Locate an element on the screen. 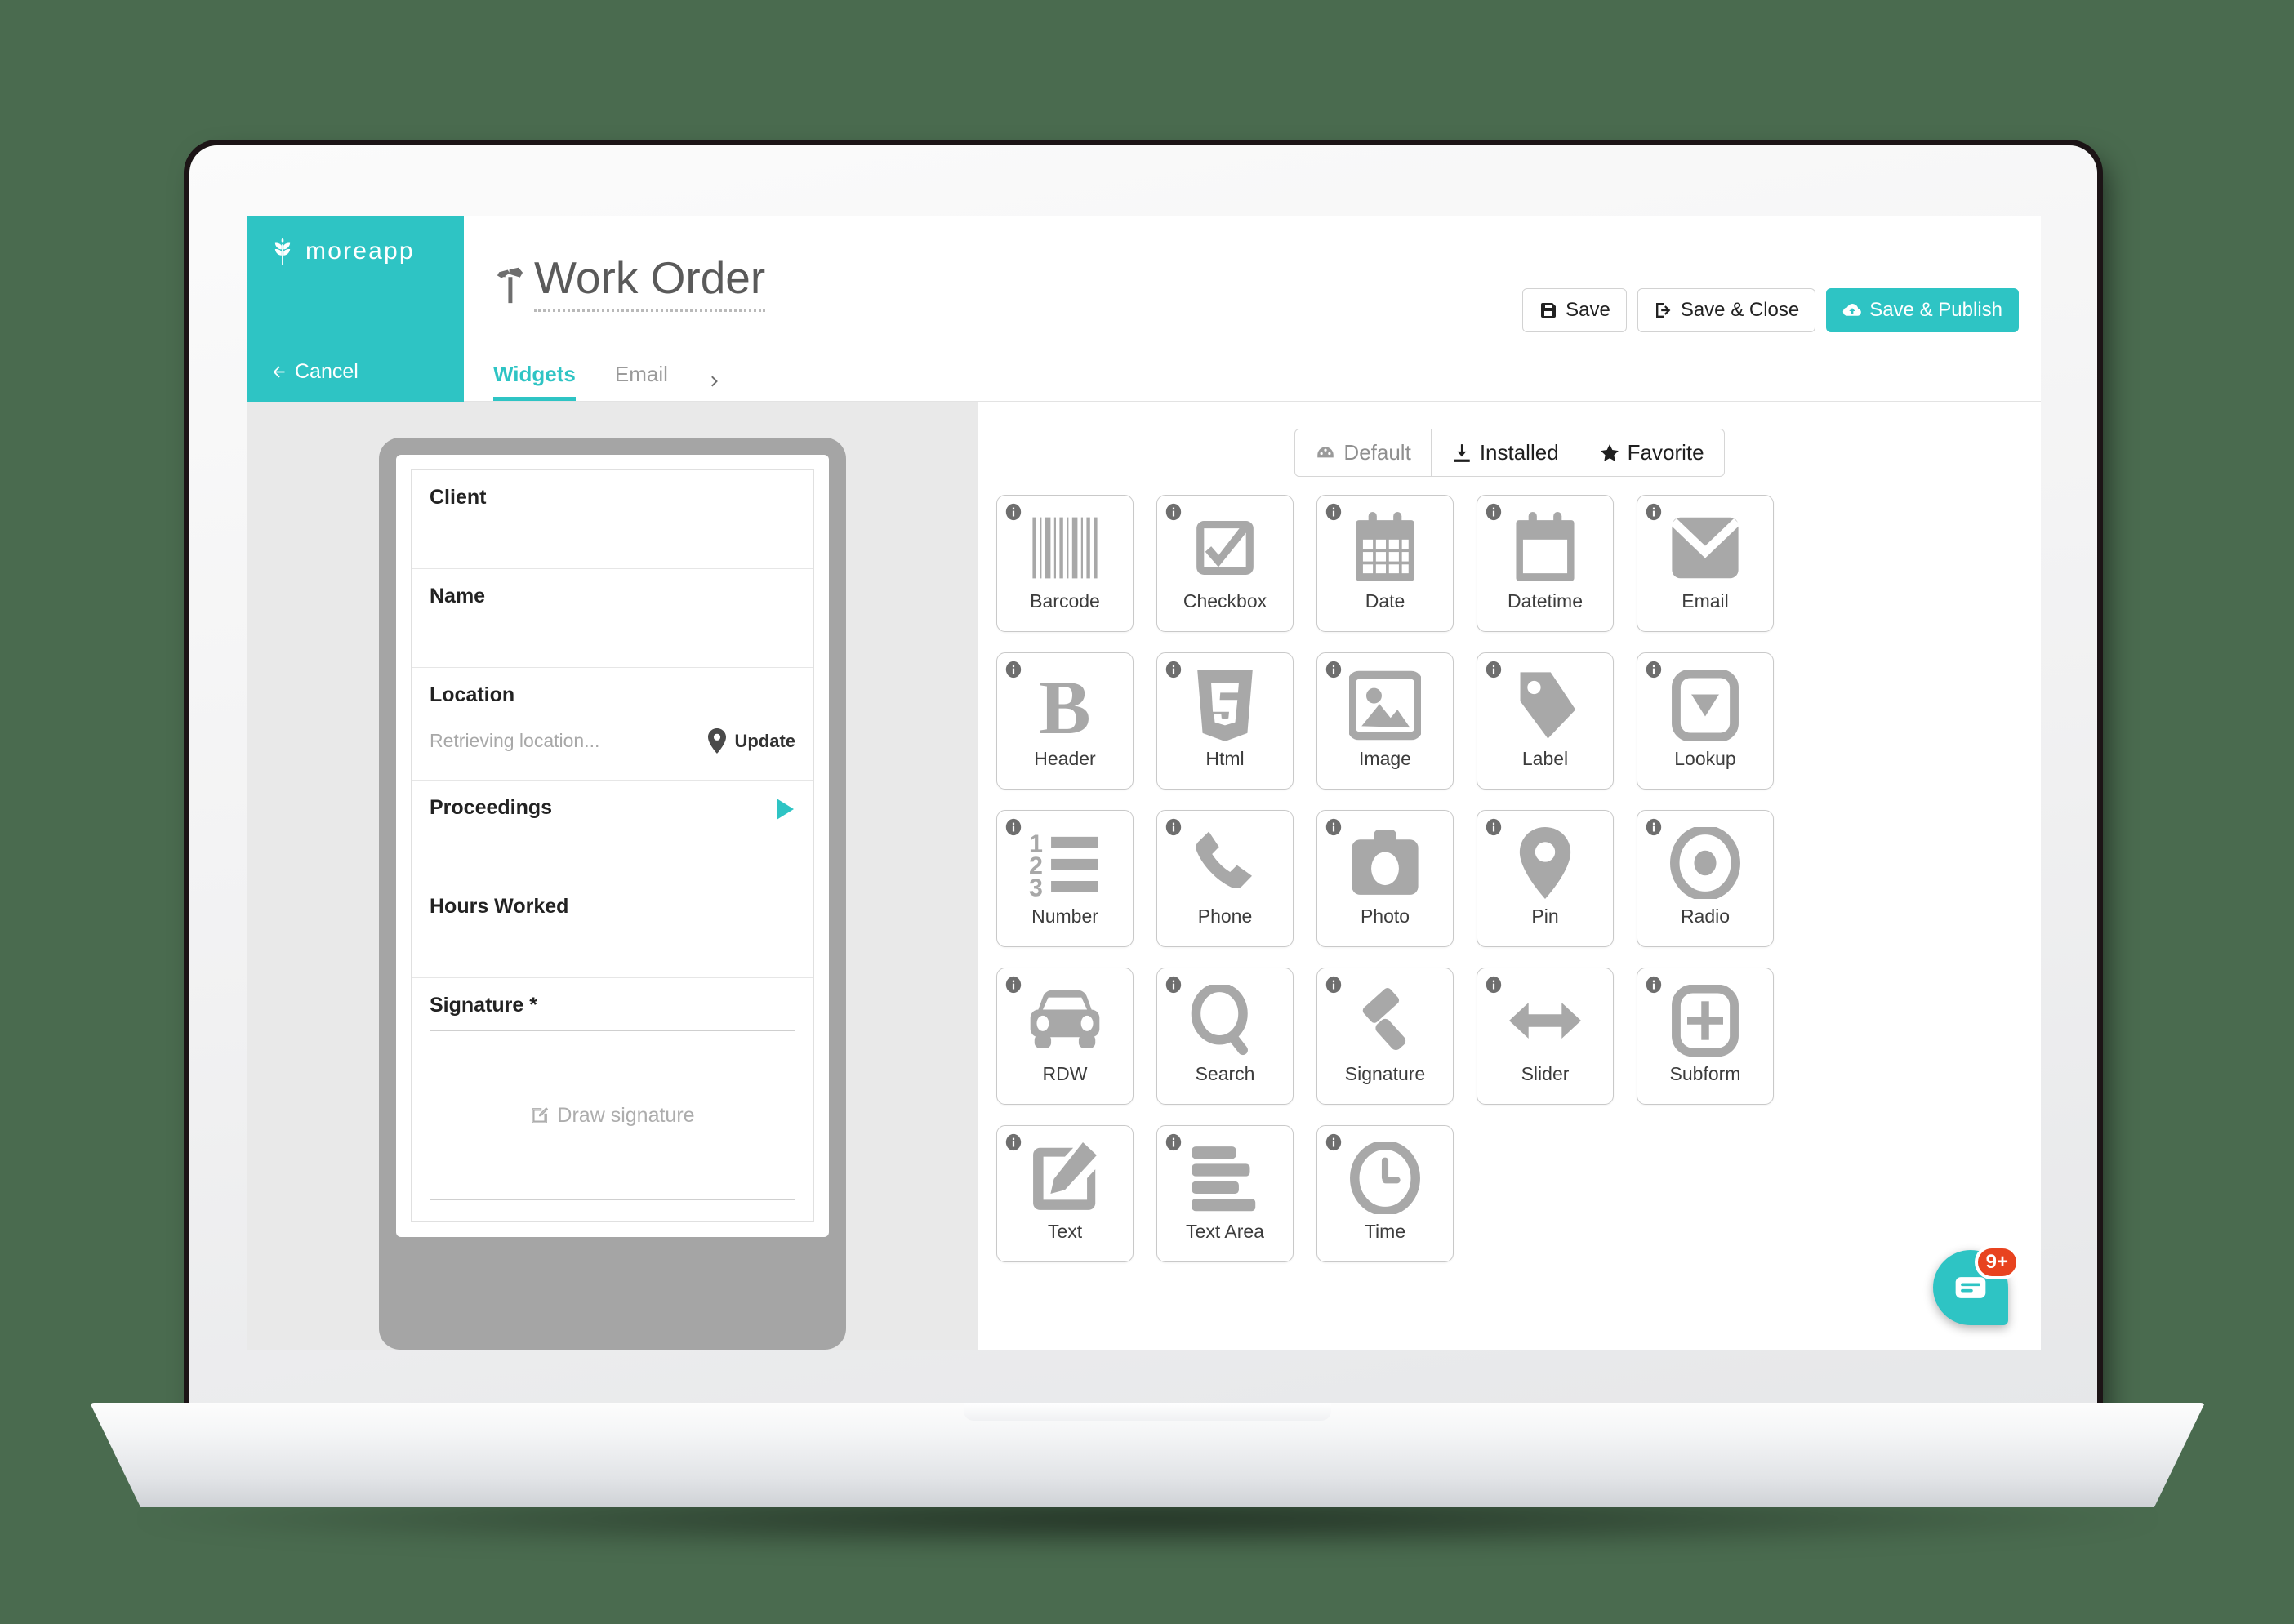  signature-placeholder: Draw signature is located at coordinates (626, 1115).